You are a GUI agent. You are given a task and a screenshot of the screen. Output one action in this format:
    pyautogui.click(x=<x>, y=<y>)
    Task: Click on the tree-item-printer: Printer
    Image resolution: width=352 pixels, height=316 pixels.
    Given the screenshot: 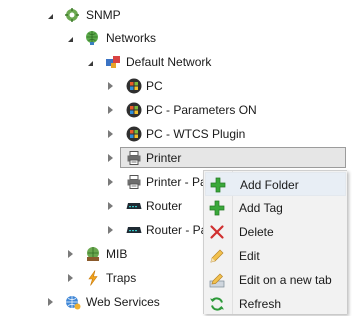 What is the action you would take?
    pyautogui.click(x=173, y=158)
    